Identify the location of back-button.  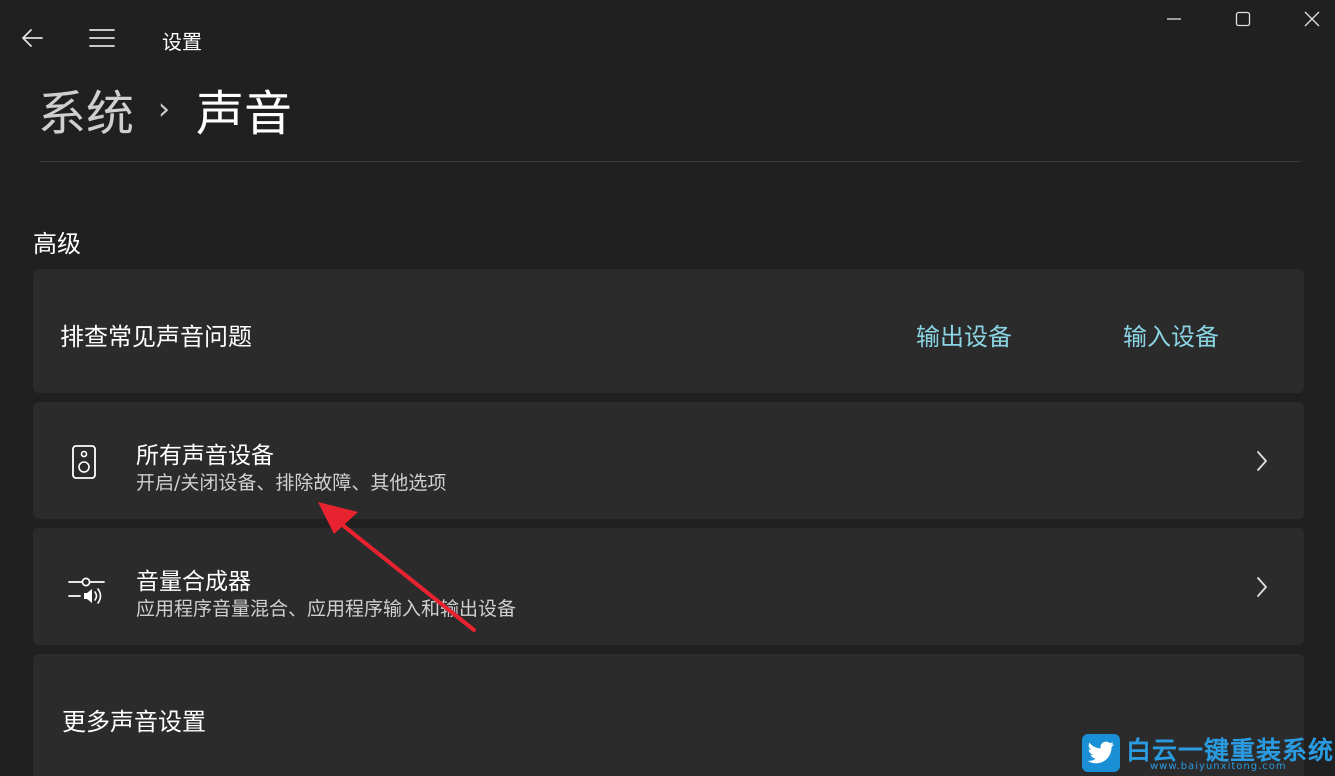
(32, 38).